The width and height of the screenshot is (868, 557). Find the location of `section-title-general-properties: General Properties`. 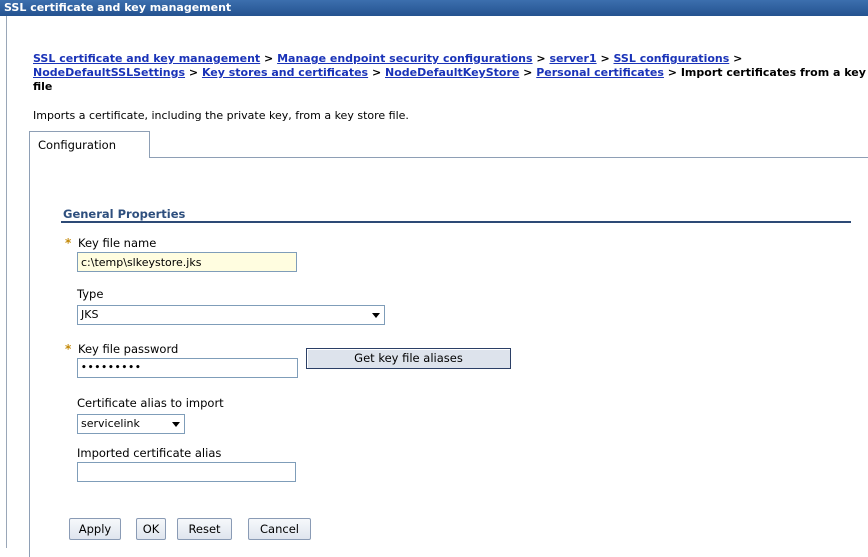

section-title-general-properties: General Properties is located at coordinates (124, 214).